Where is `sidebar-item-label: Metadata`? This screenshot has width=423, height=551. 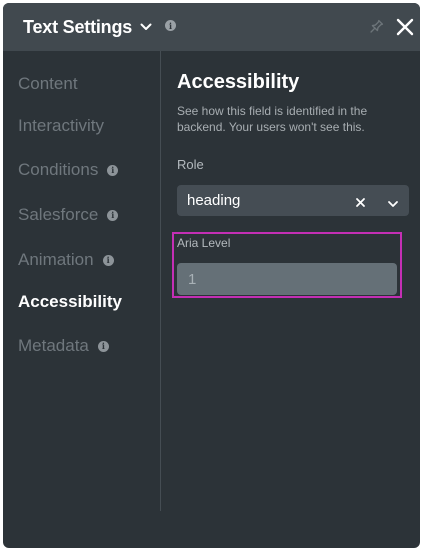 sidebar-item-label: Metadata is located at coordinates (53, 345).